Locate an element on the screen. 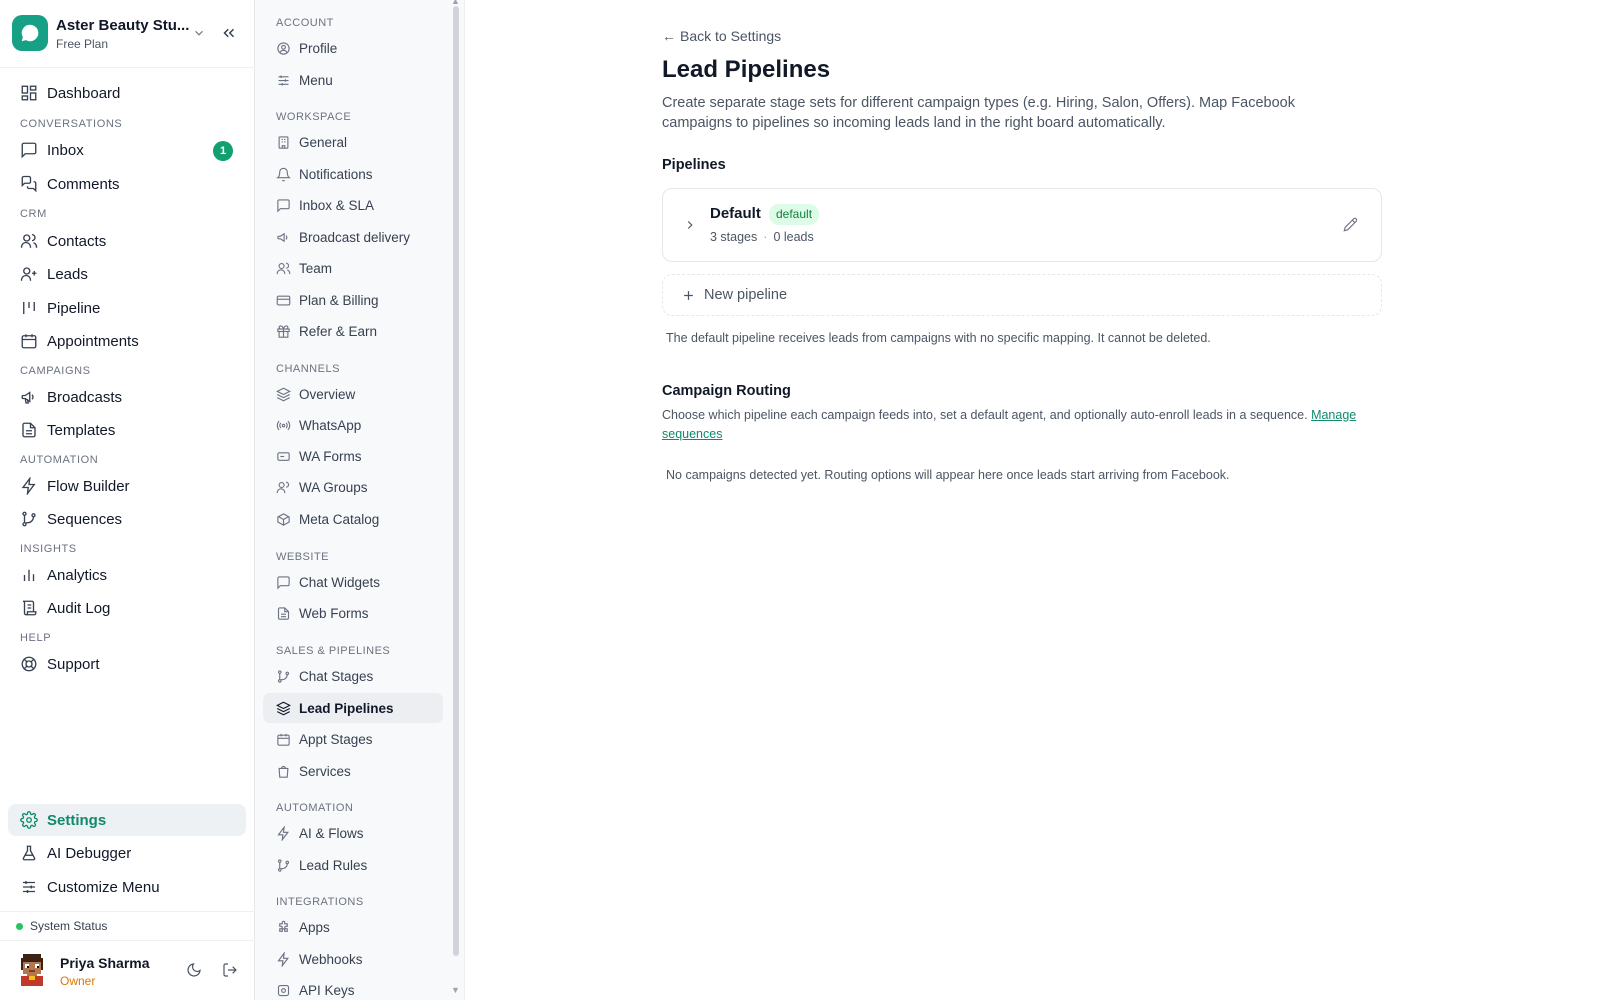  subnav-label: Notifications is located at coordinates (336, 174).